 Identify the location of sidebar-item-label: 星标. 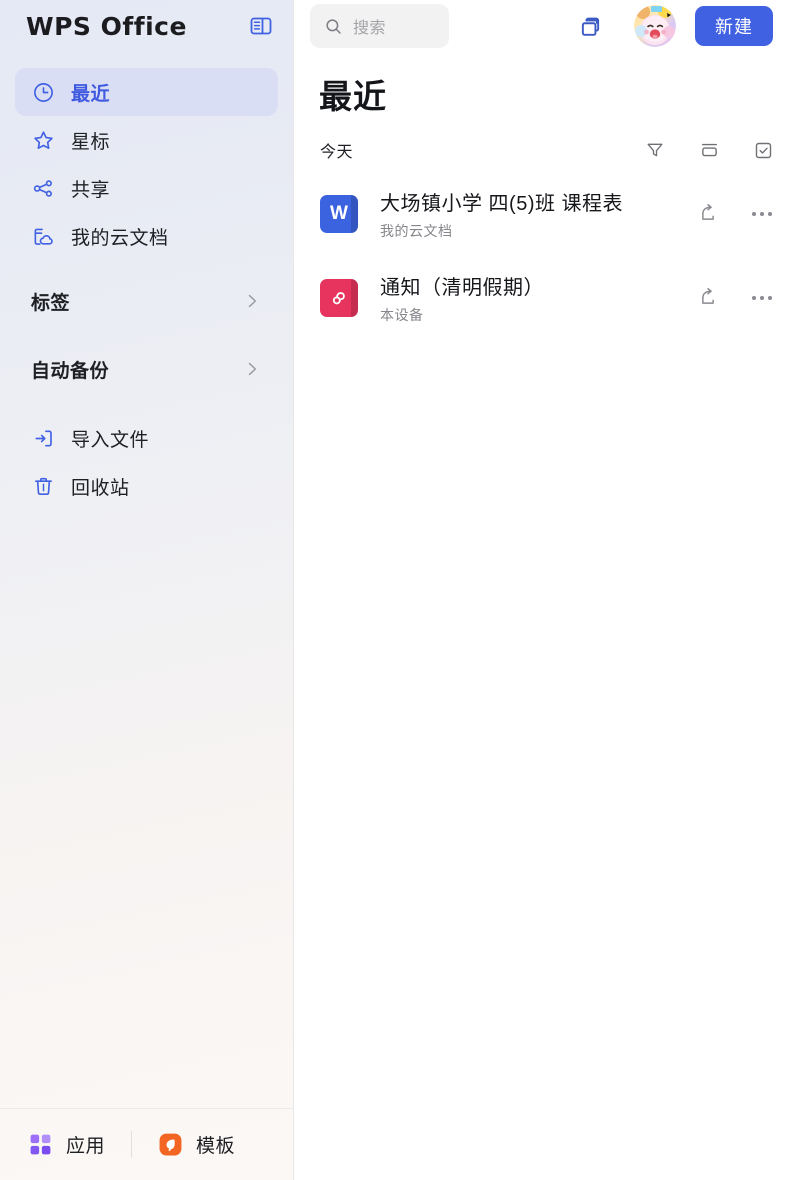
(91, 142).